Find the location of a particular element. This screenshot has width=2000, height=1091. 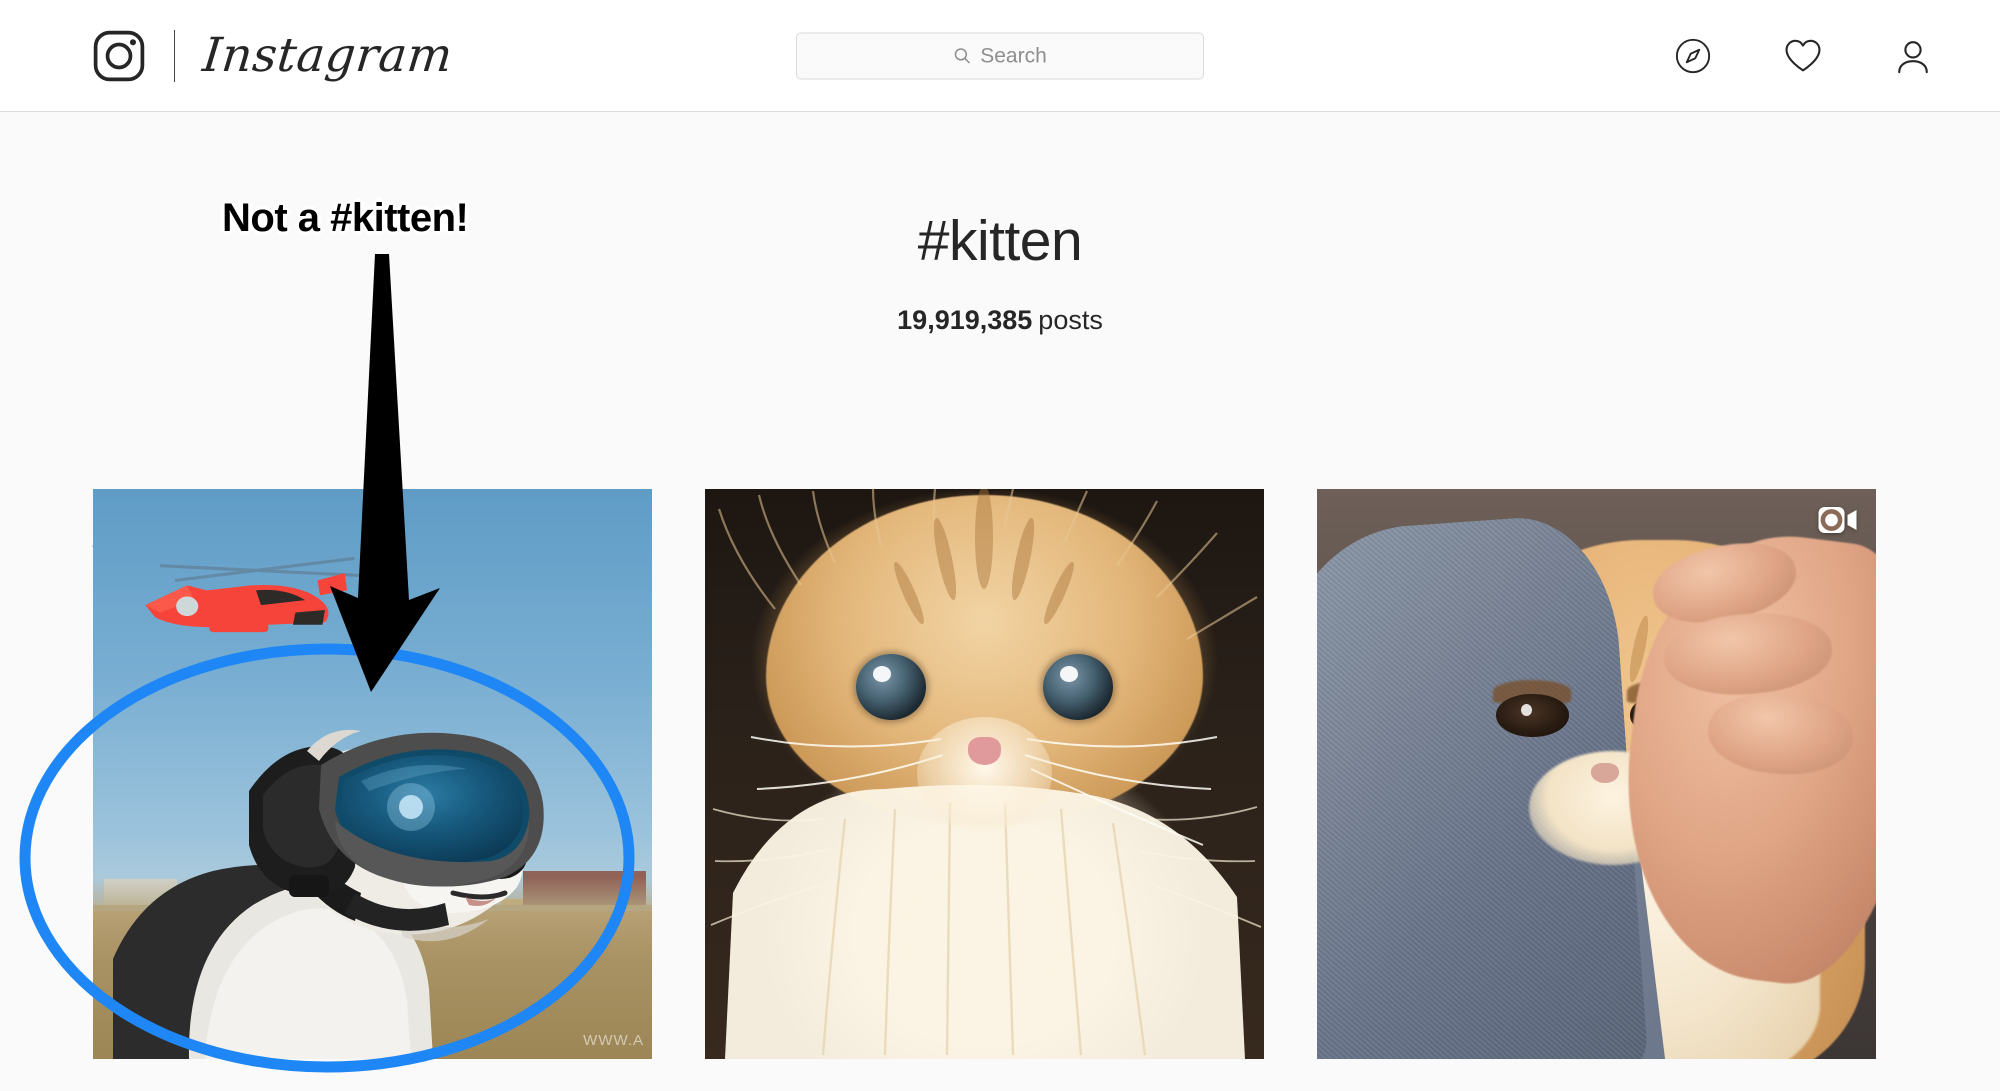

search-container: Search is located at coordinates (1000, 55).